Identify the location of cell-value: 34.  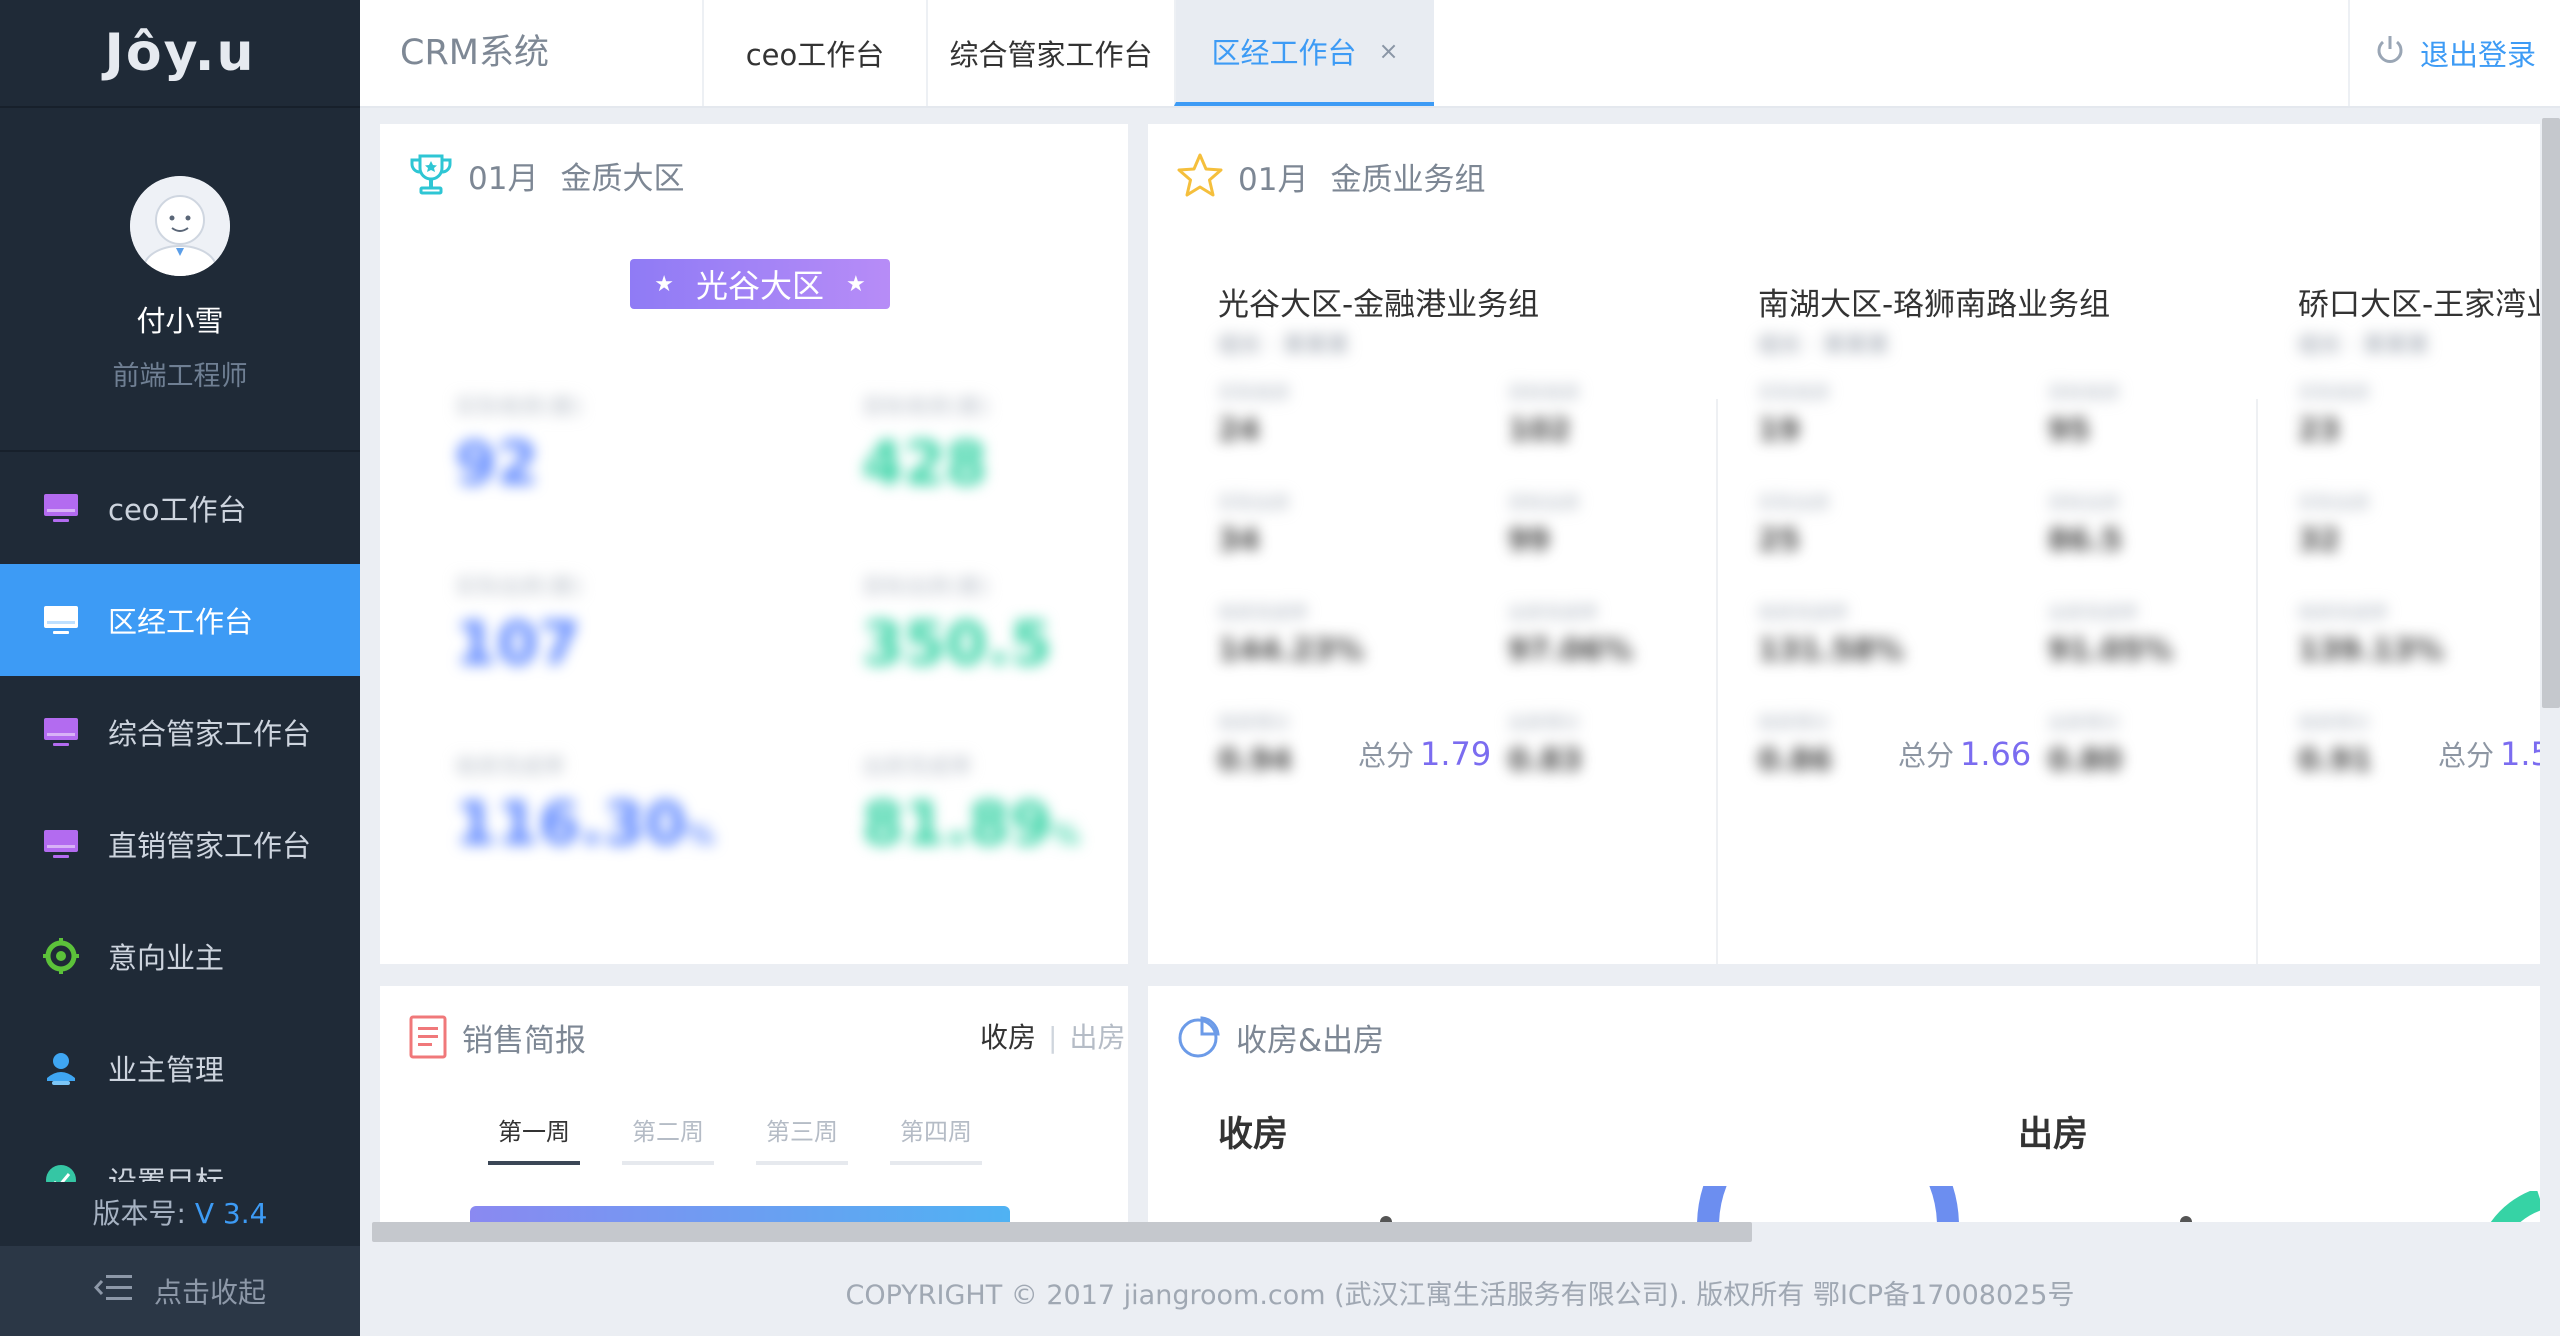
(1239, 540).